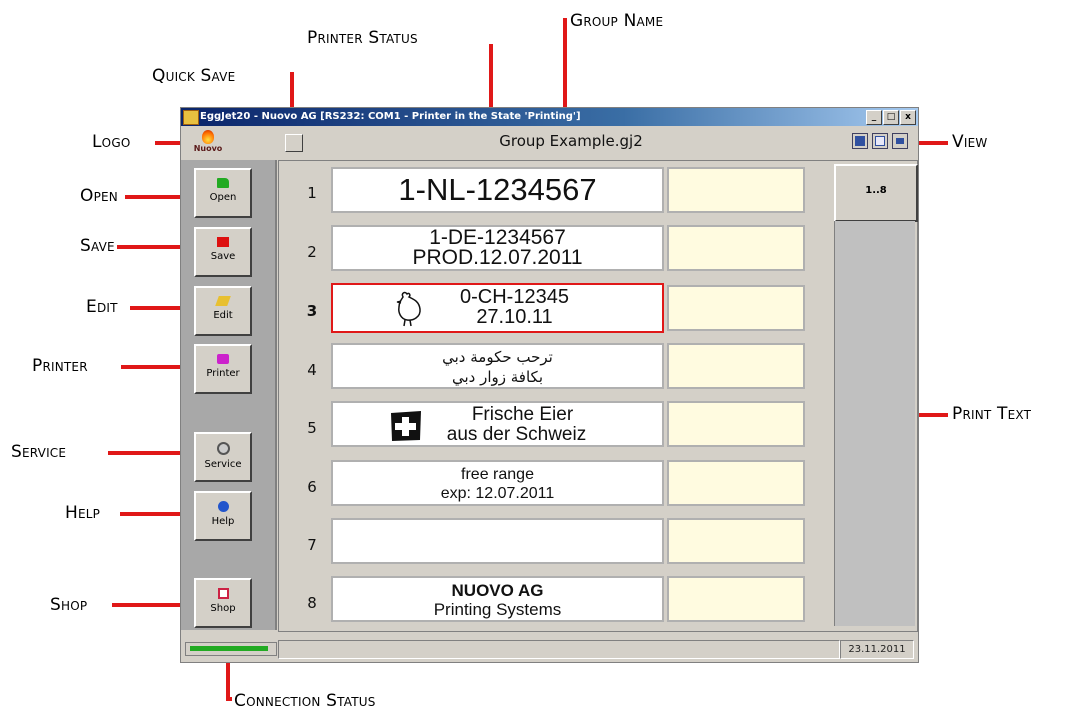 Image resolution: width=1079 pixels, height=713 pixels. I want to click on view-buttons, so click(880, 141).